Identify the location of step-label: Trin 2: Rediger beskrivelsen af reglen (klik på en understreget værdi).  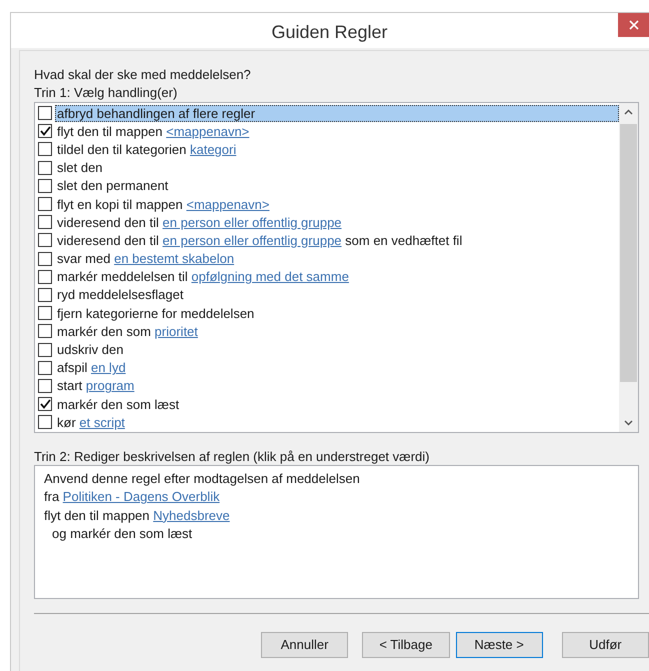
(232, 456).